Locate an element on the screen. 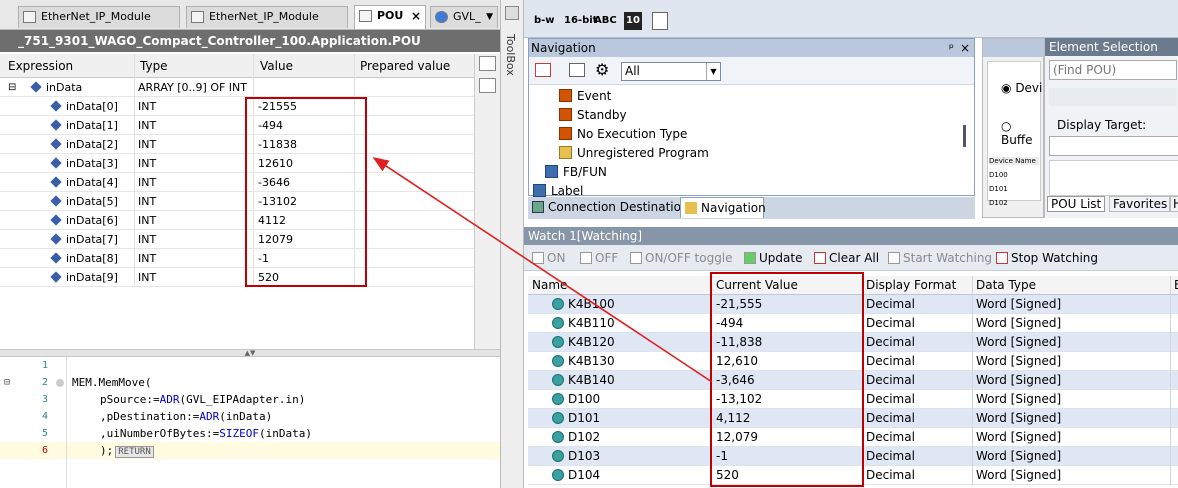 The width and height of the screenshot is (1178, 488). col-extra: E is located at coordinates (1176, 285).